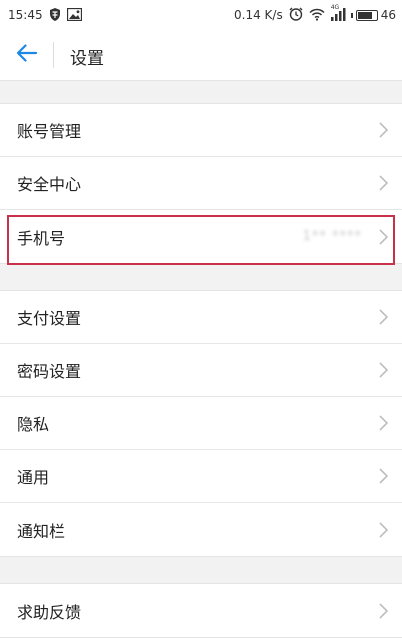 The width and height of the screenshot is (402, 638). I want to click on settings-item-account-management: 账号管理, so click(201, 130).